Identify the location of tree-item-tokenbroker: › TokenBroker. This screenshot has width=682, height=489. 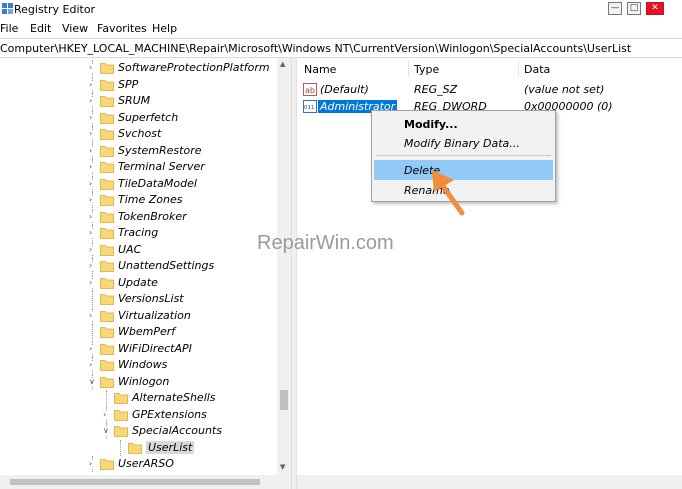
(138, 216).